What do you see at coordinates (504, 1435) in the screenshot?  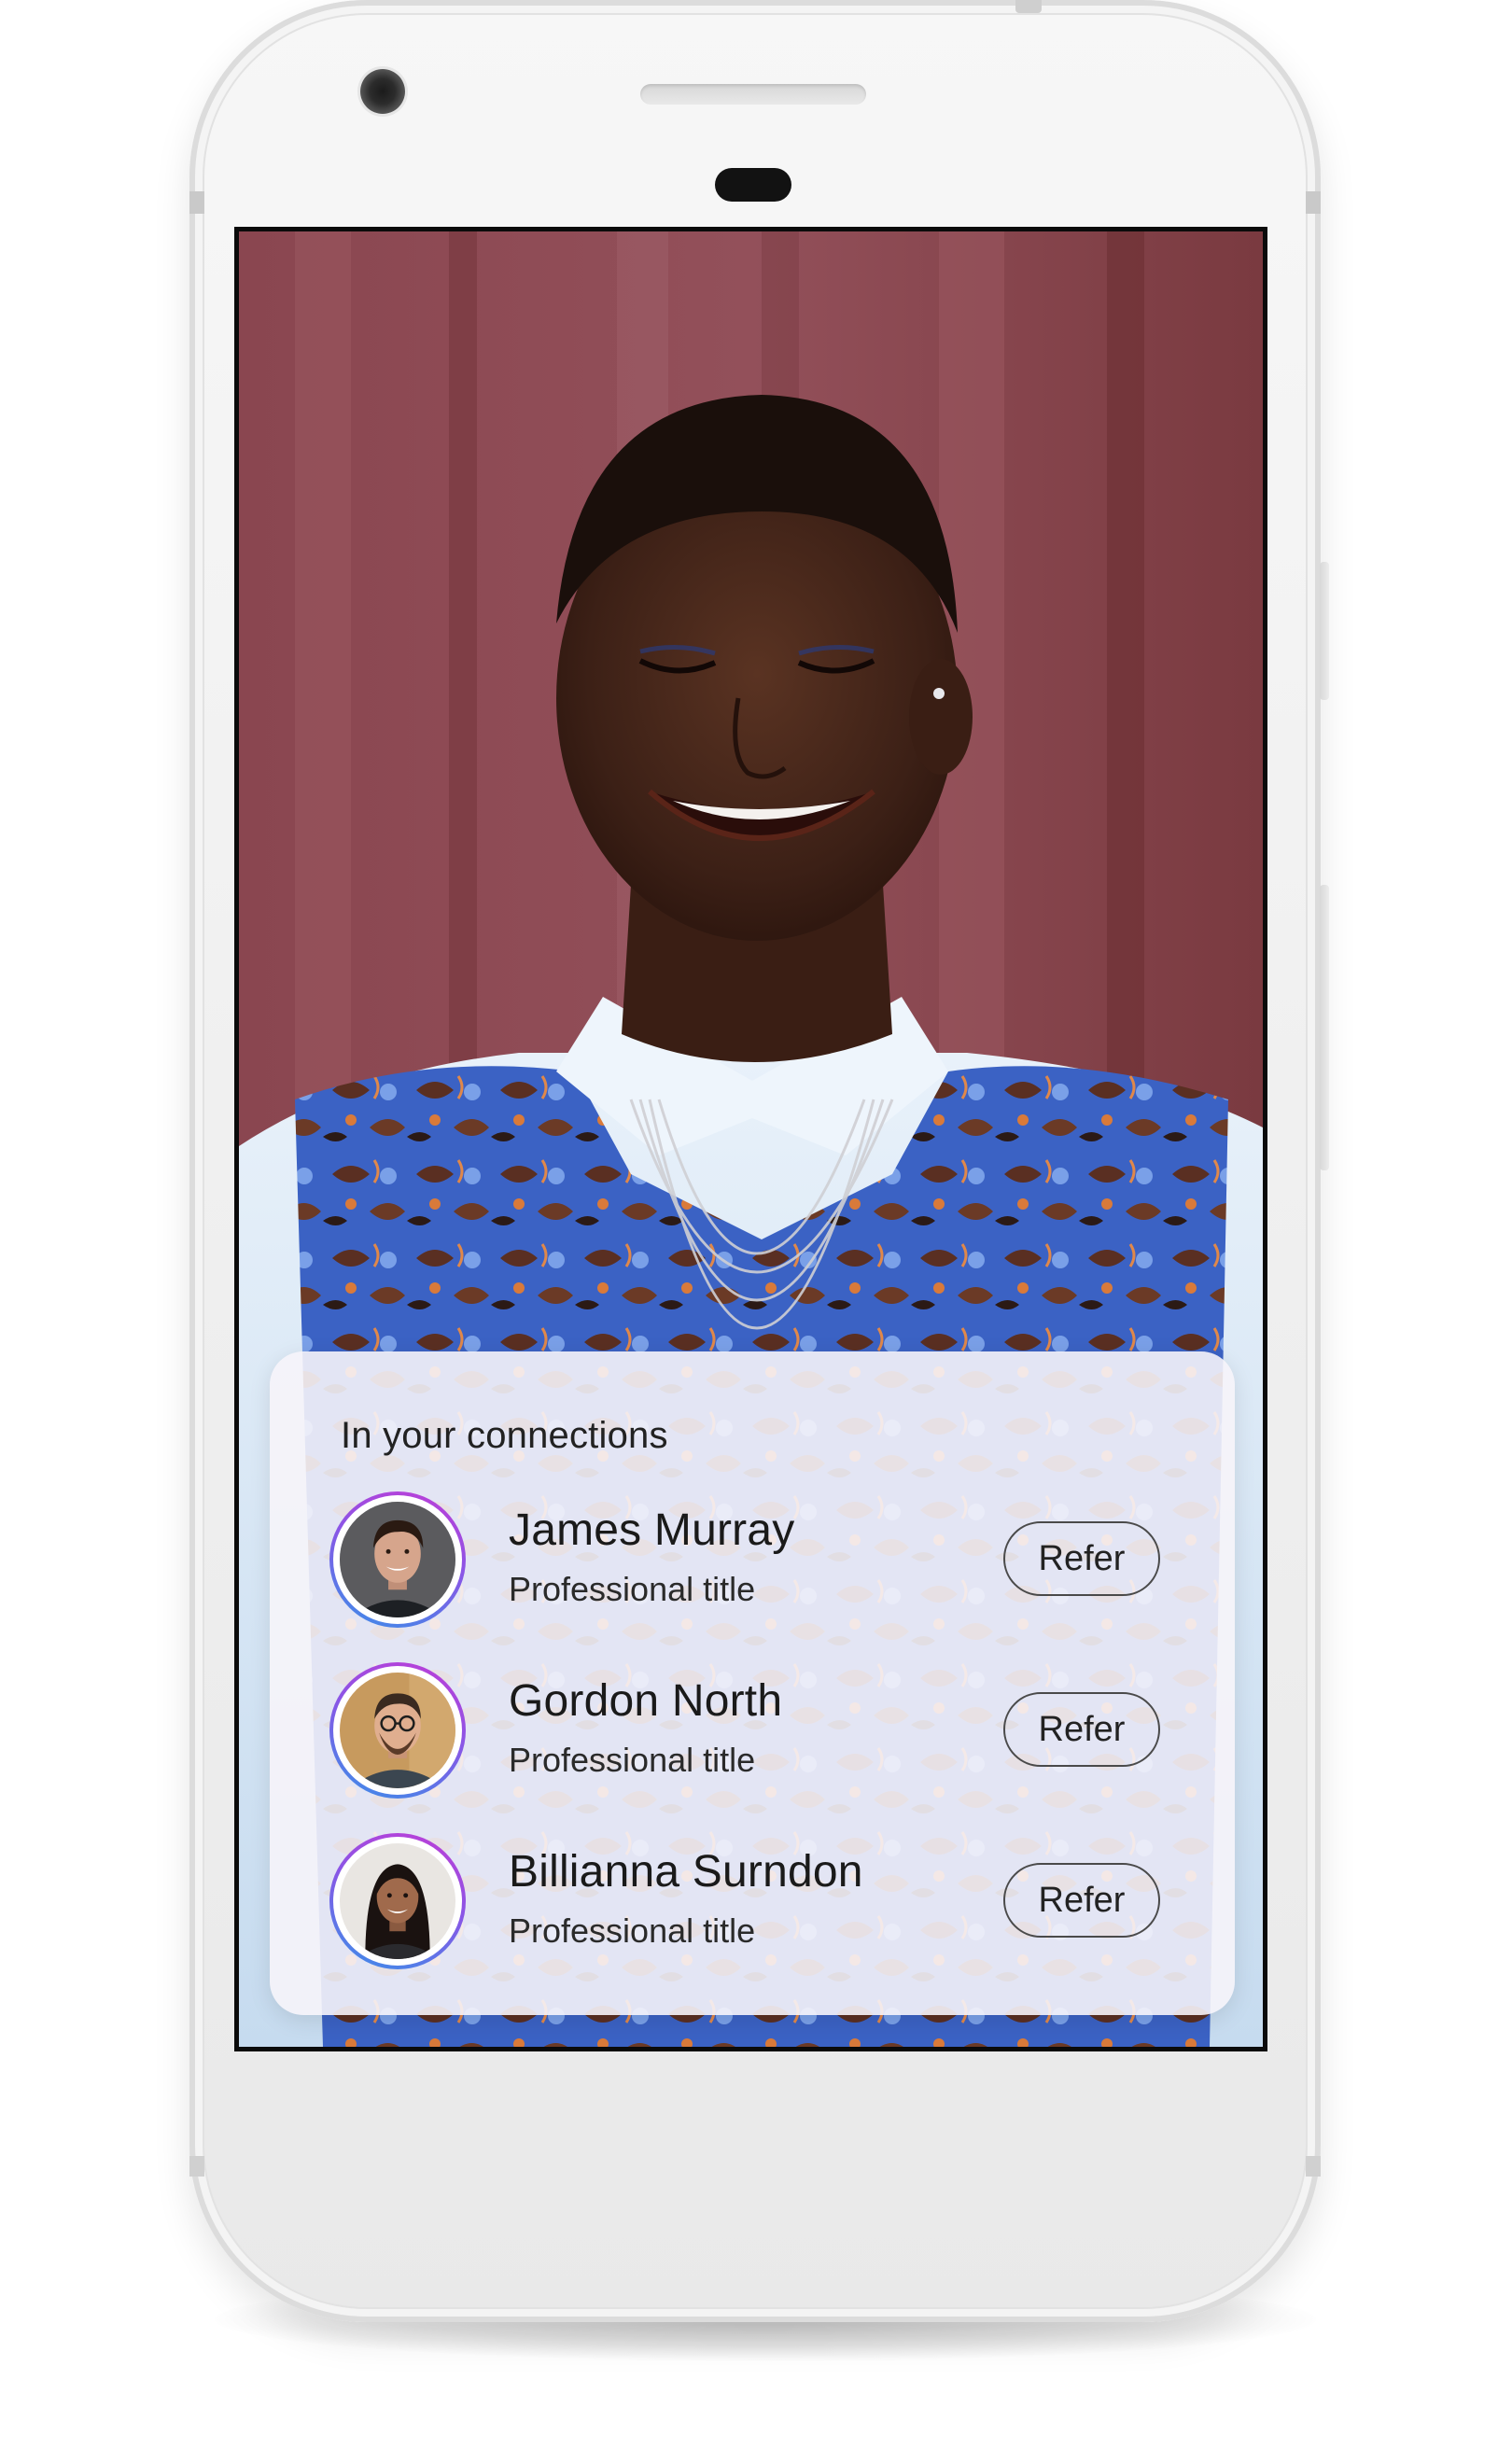 I see `connections-card-title: In your connections` at bounding box center [504, 1435].